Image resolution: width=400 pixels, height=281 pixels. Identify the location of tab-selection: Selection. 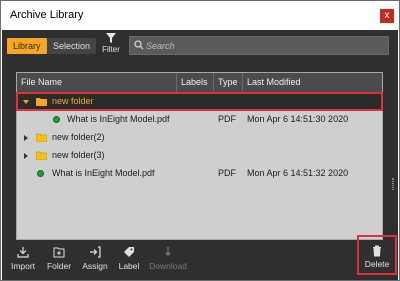
(72, 46).